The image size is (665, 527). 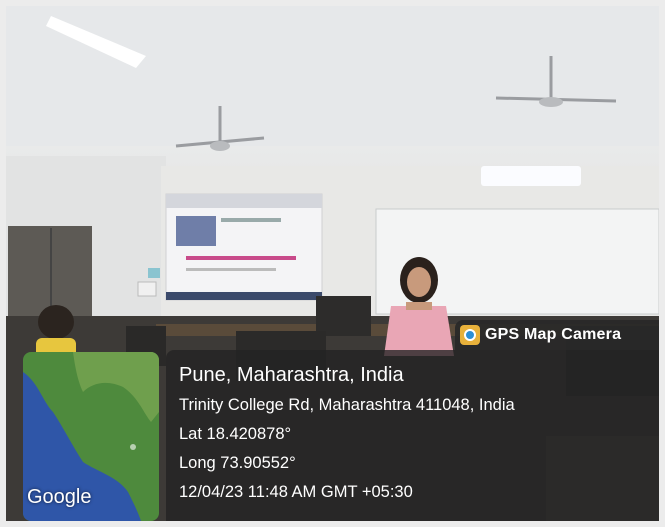 I want to click on timestamp: 12/04/23 11:48 AM GMT +05:30, so click(x=296, y=492).